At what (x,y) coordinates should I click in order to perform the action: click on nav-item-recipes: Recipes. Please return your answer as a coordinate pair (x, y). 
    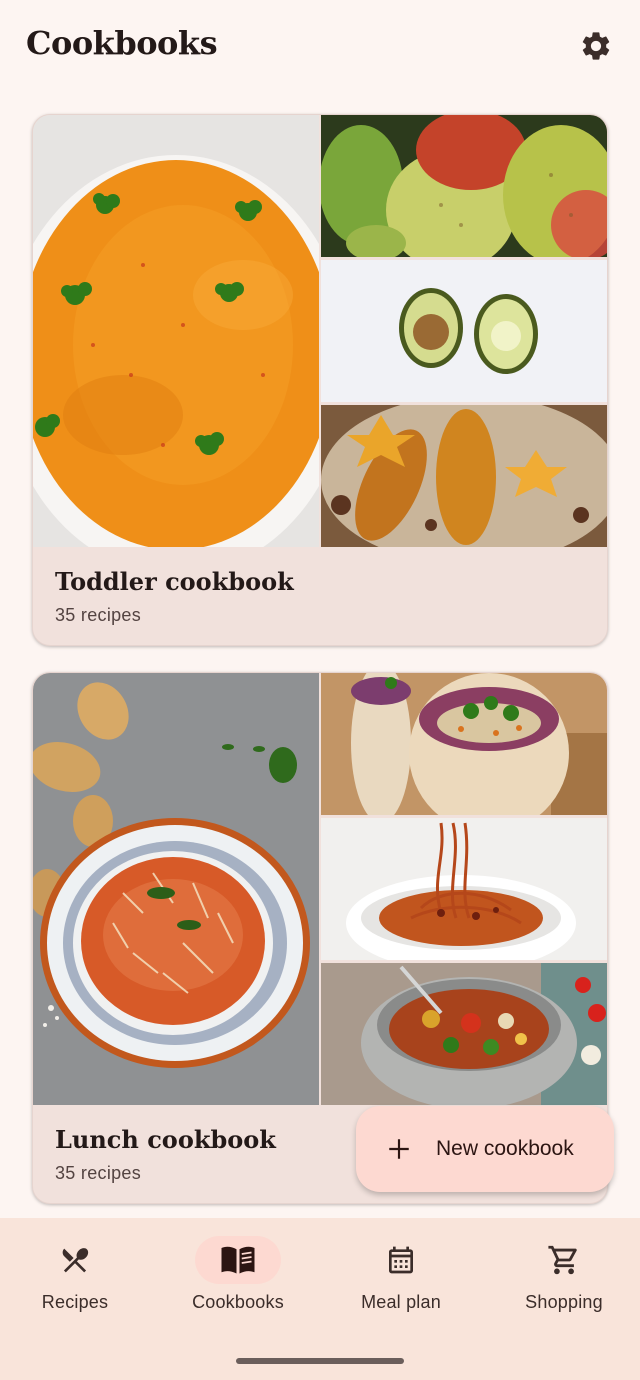
    Looking at the image, I should click on (77, 1286).